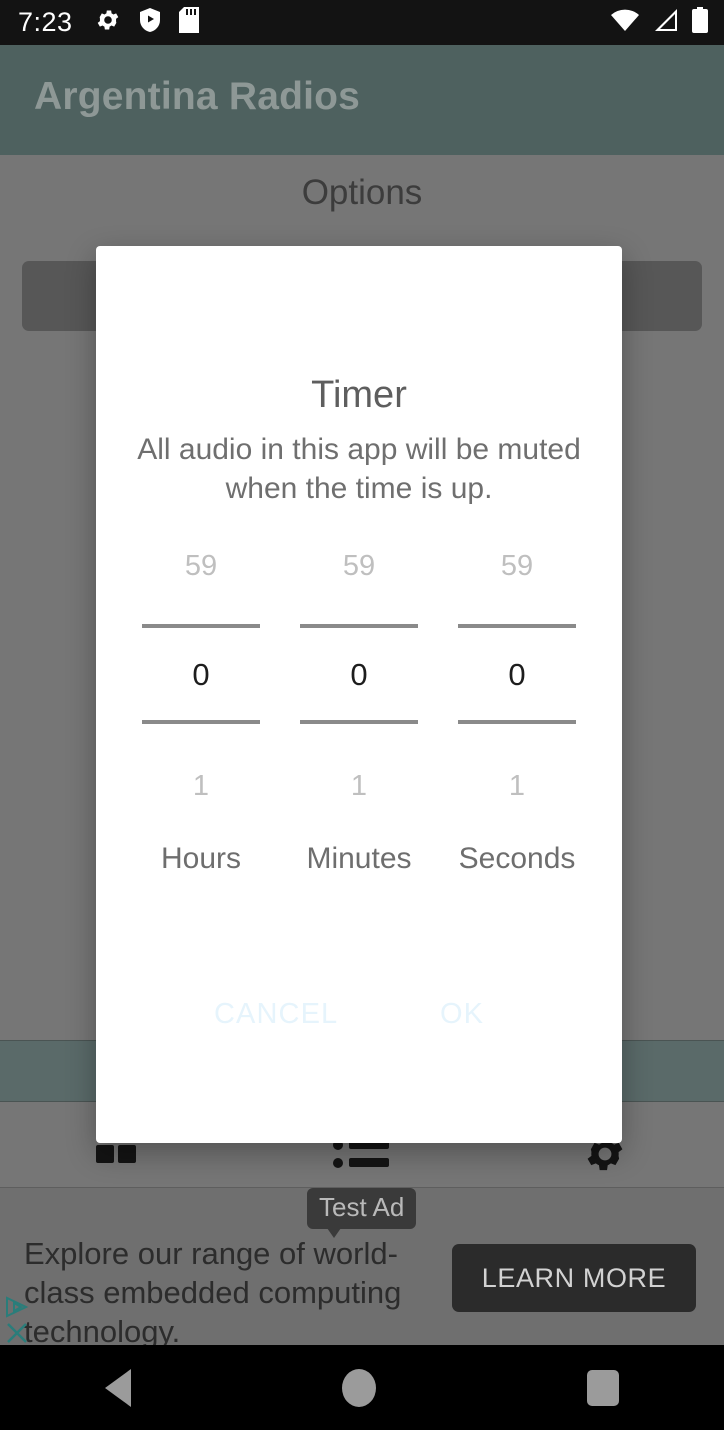 This screenshot has height=1430, width=724. Describe the element at coordinates (108, 22) in the screenshot. I see `gear-icon` at that location.